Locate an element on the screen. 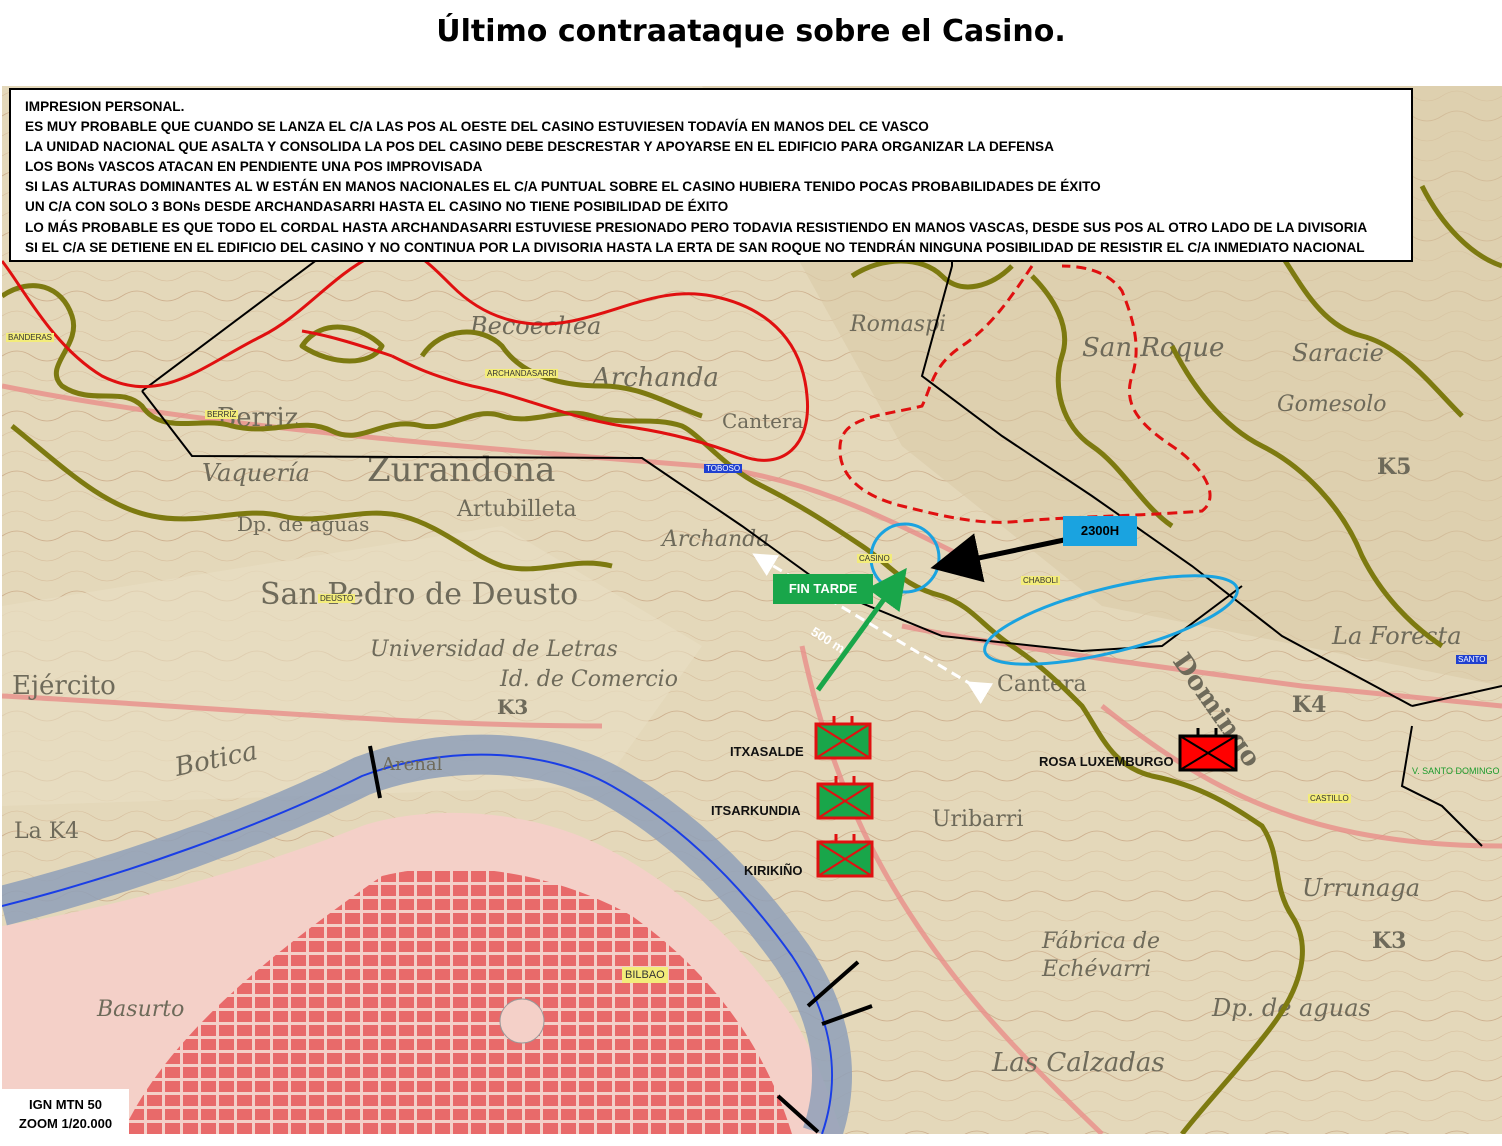 The height and width of the screenshot is (1146, 1502). map-name-k5: K5 is located at coordinates (1394, 467).